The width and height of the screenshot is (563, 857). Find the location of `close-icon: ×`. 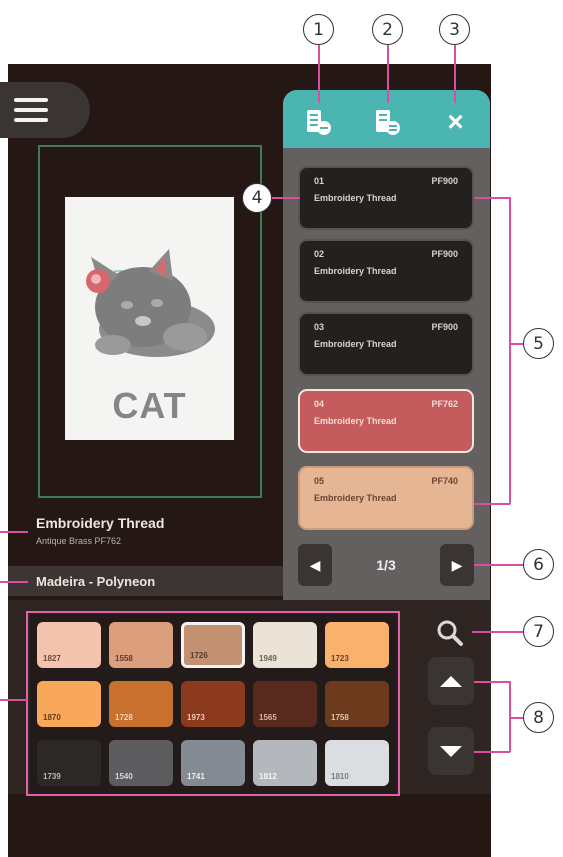

close-icon: × is located at coordinates (456, 122).